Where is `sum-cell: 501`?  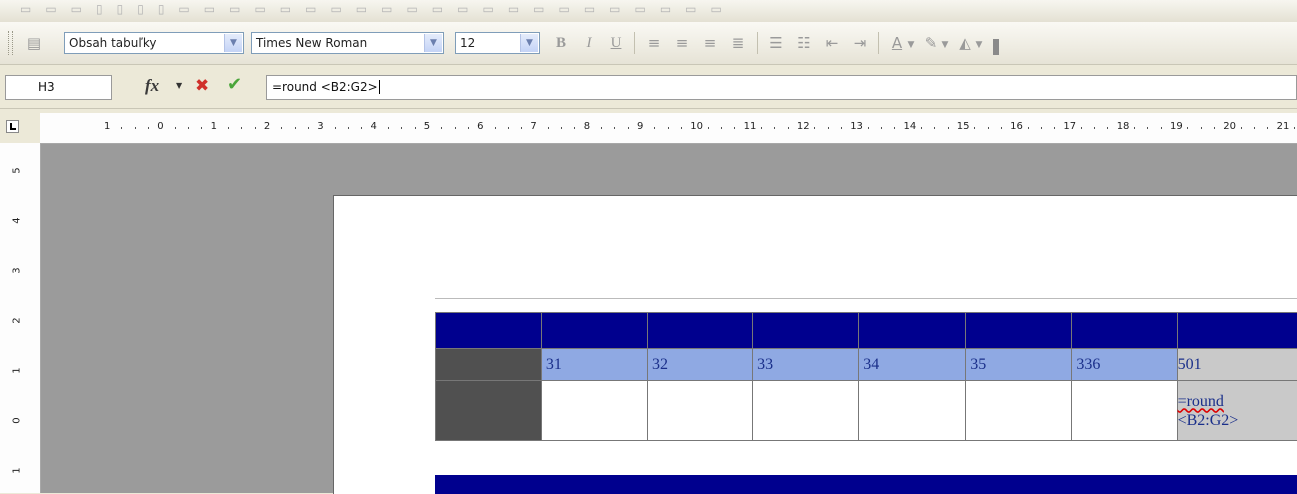 sum-cell: 501 is located at coordinates (1237, 365).